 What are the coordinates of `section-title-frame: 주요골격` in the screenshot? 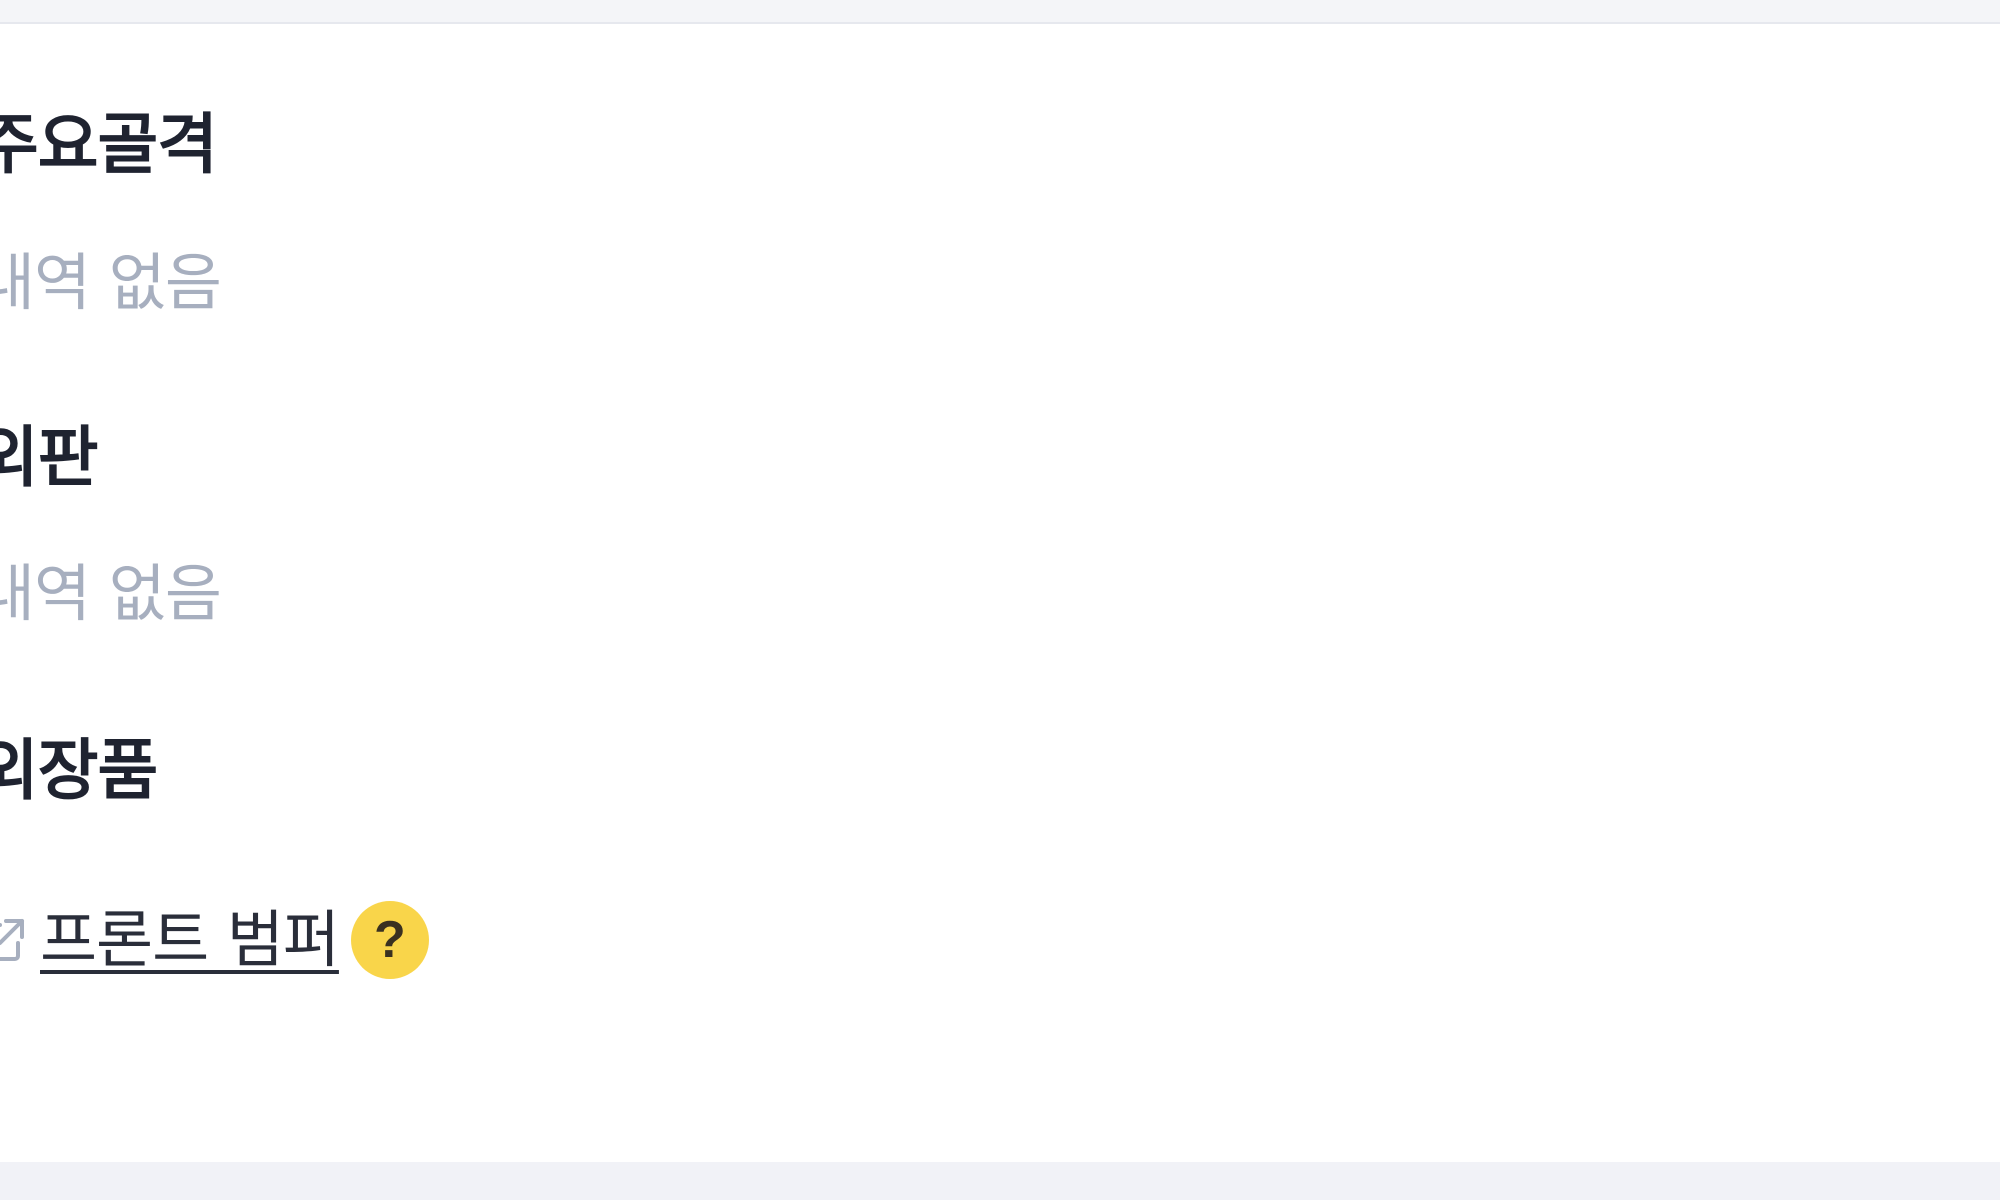 It's located at (109, 144).